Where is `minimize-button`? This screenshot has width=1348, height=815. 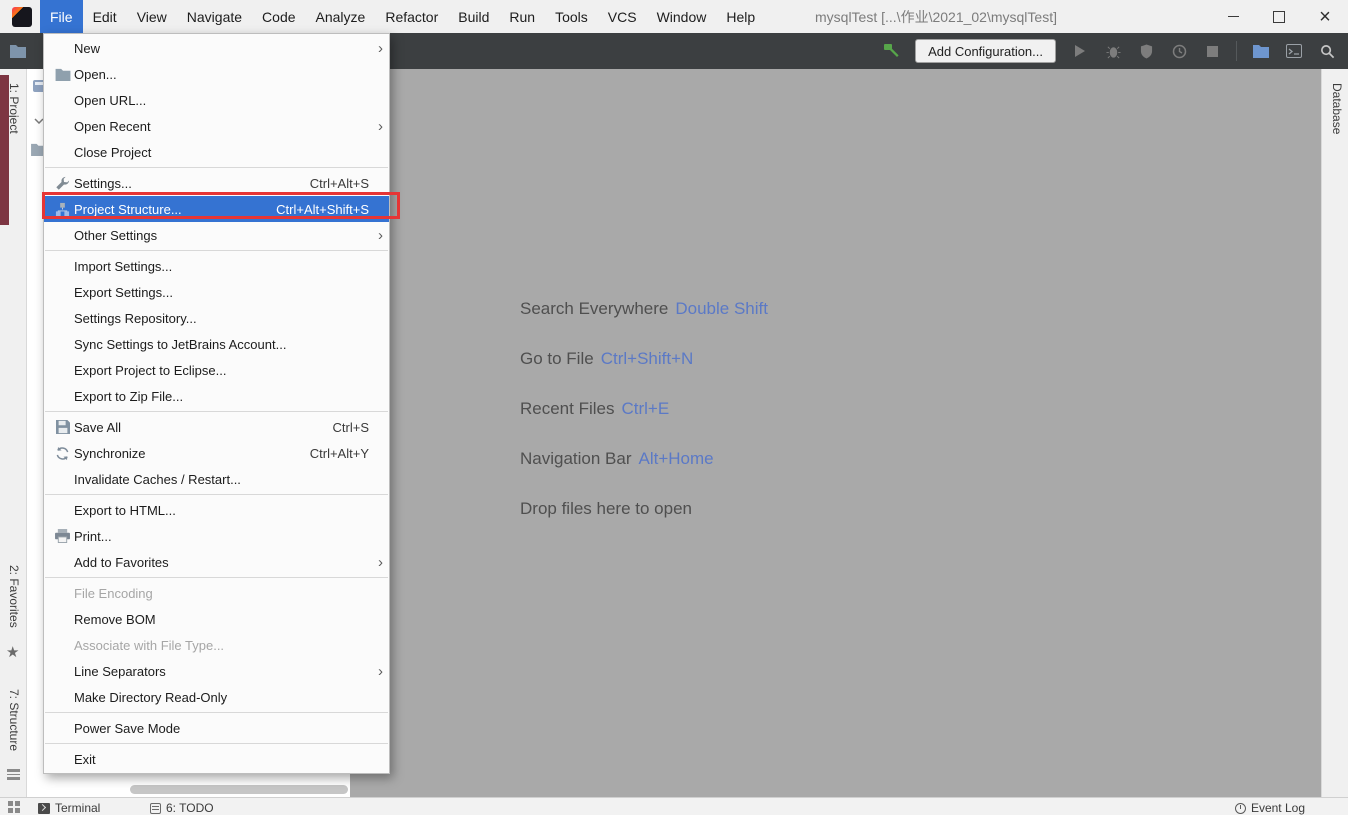 minimize-button is located at coordinates (1233, 16).